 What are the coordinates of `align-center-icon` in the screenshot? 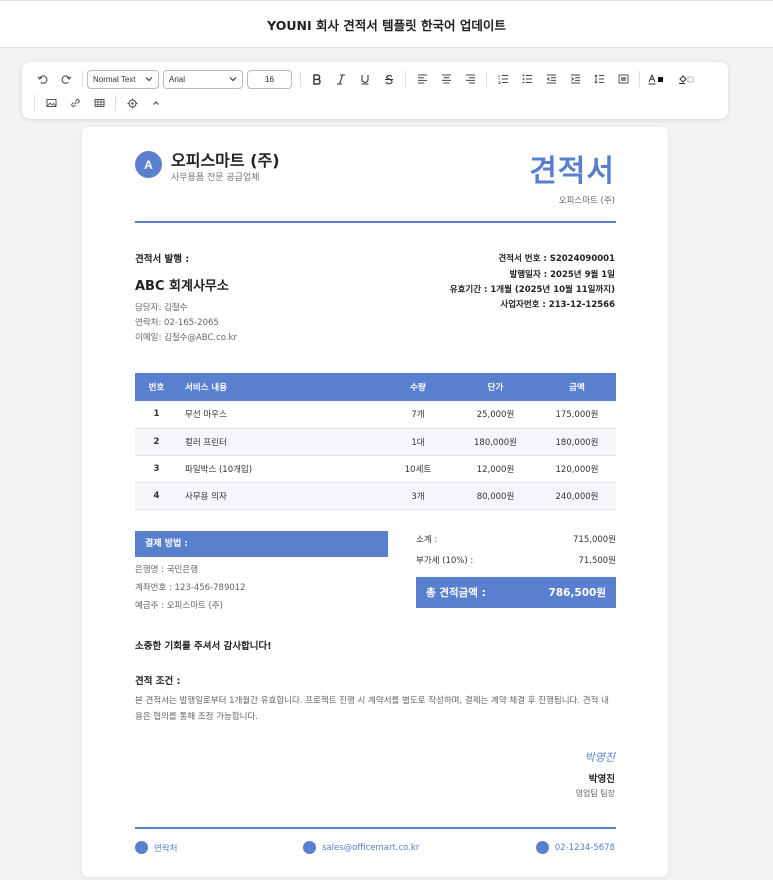 It's located at (446, 79).